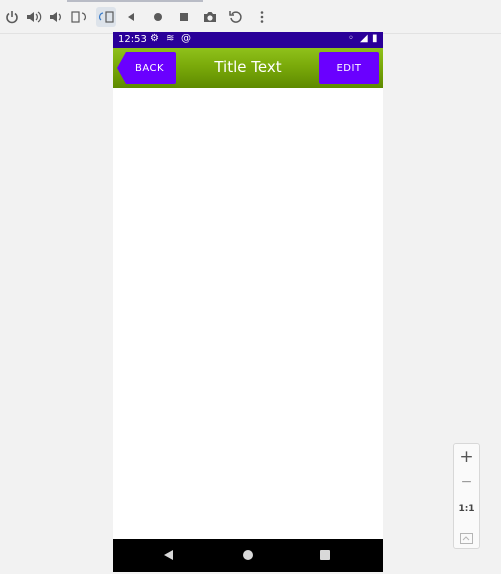  What do you see at coordinates (56, 17) in the screenshot?
I see `volume-down-icon` at bounding box center [56, 17].